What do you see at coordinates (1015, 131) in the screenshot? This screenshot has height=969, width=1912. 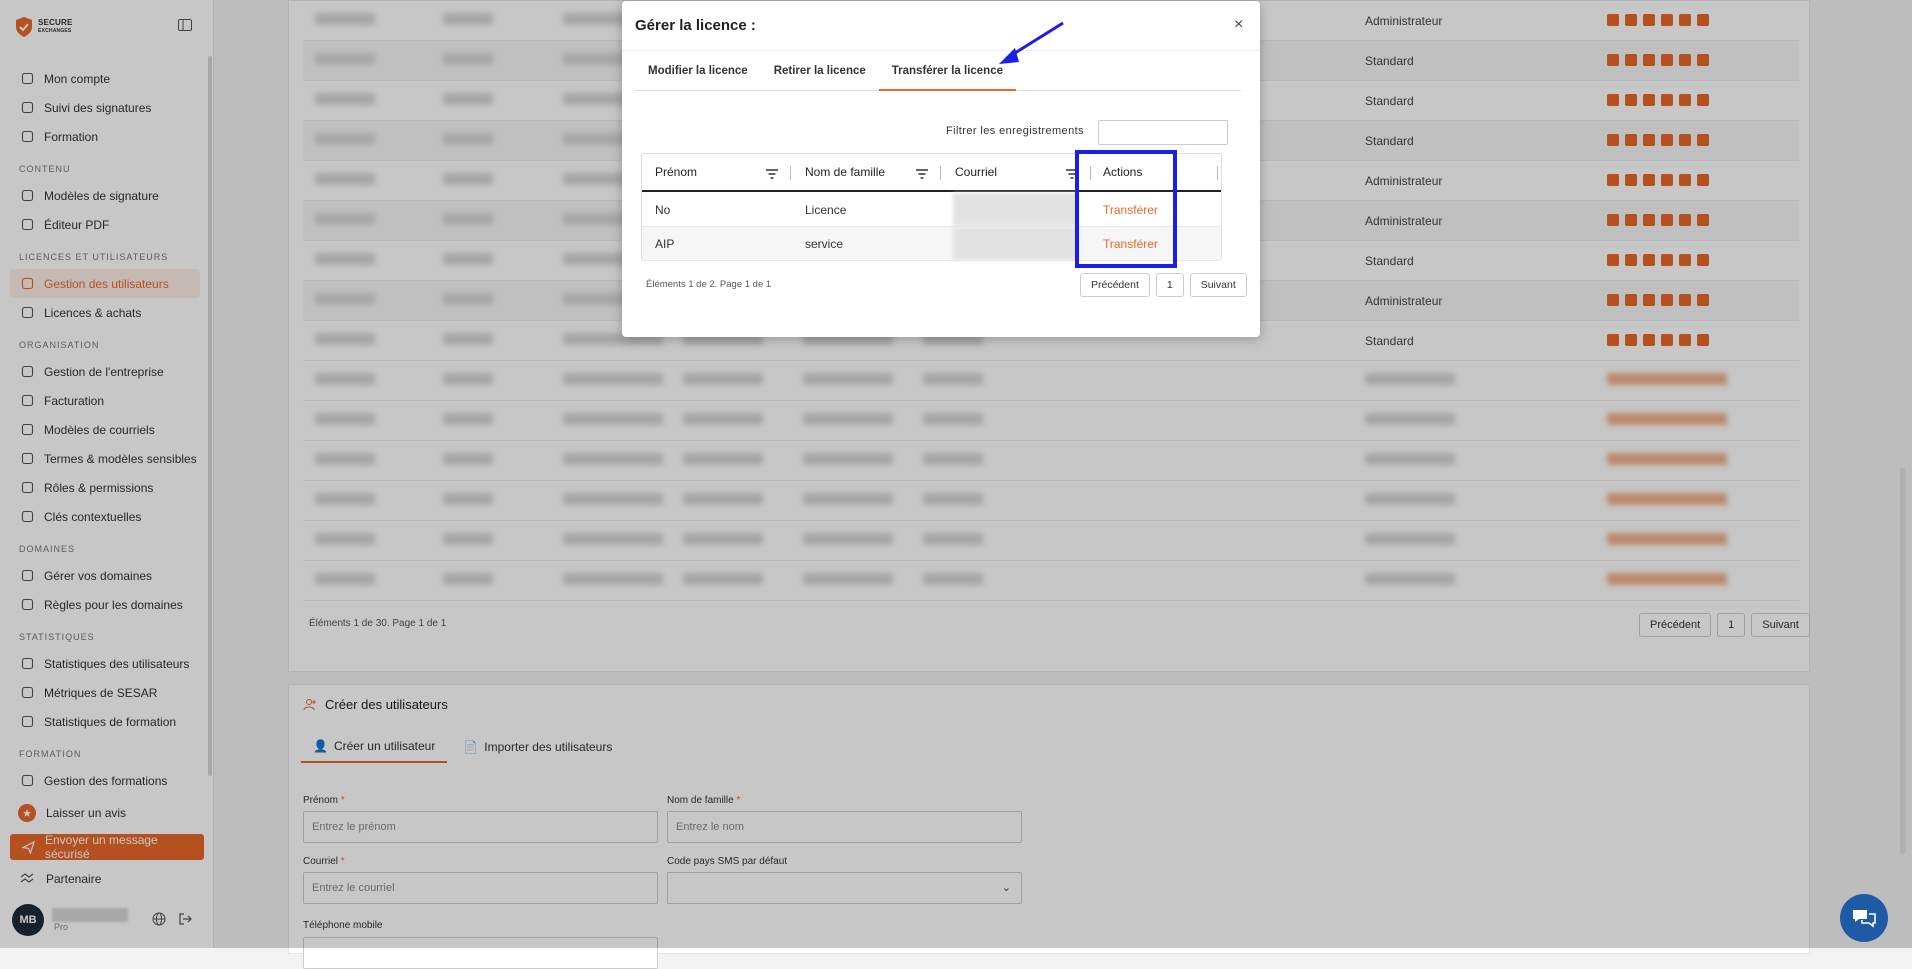 I see `filter-label: Filtrer les enregistrements` at bounding box center [1015, 131].